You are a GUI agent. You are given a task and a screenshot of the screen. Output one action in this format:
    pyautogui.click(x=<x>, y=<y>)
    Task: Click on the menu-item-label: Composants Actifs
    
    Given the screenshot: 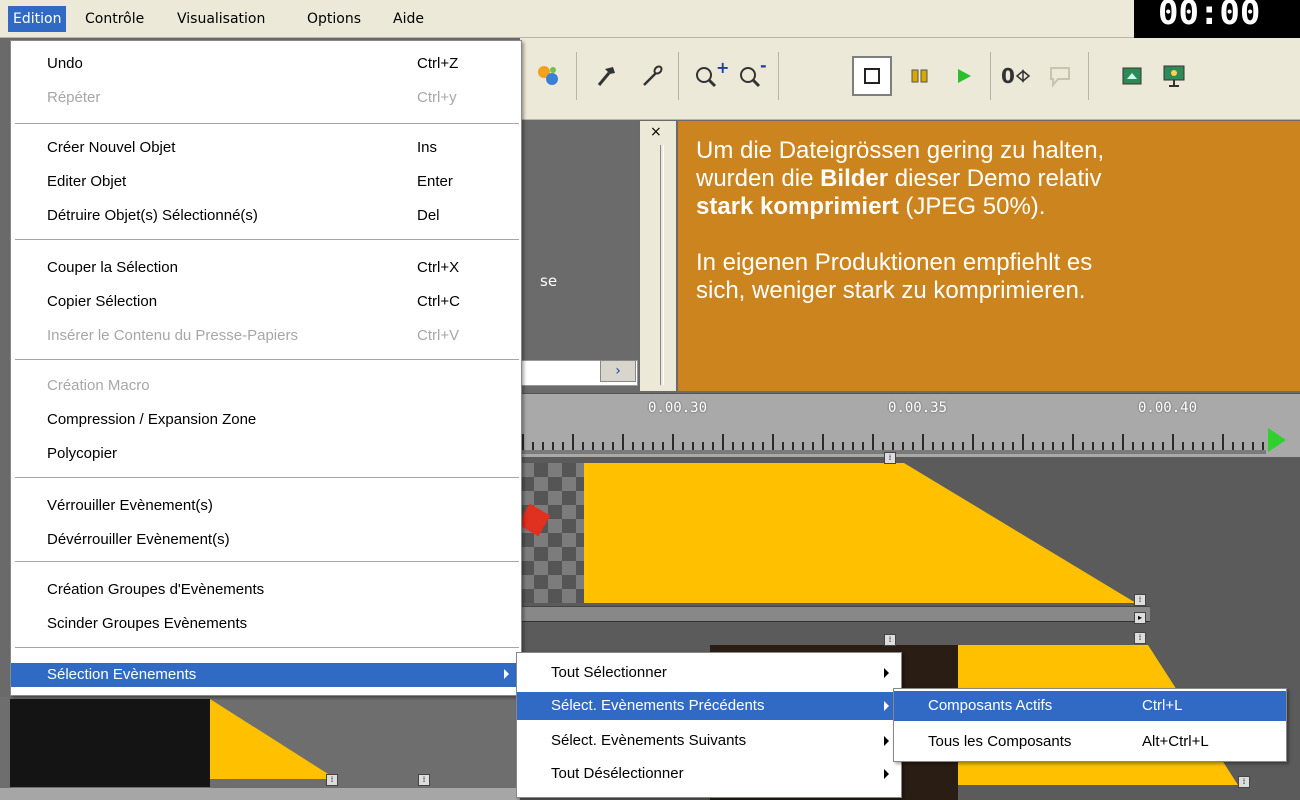 What is the action you would take?
    pyautogui.click(x=990, y=705)
    